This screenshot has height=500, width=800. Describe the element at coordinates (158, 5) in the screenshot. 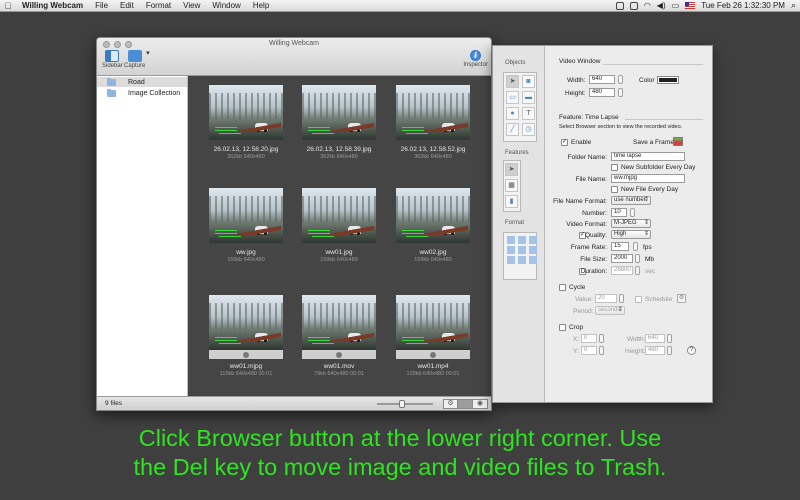

I see `menu-format: Format` at that location.